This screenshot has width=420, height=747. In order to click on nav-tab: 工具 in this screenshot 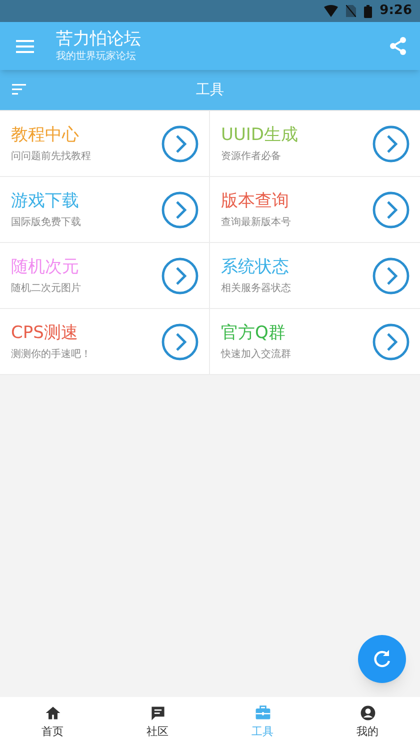, I will do `click(262, 722)`.